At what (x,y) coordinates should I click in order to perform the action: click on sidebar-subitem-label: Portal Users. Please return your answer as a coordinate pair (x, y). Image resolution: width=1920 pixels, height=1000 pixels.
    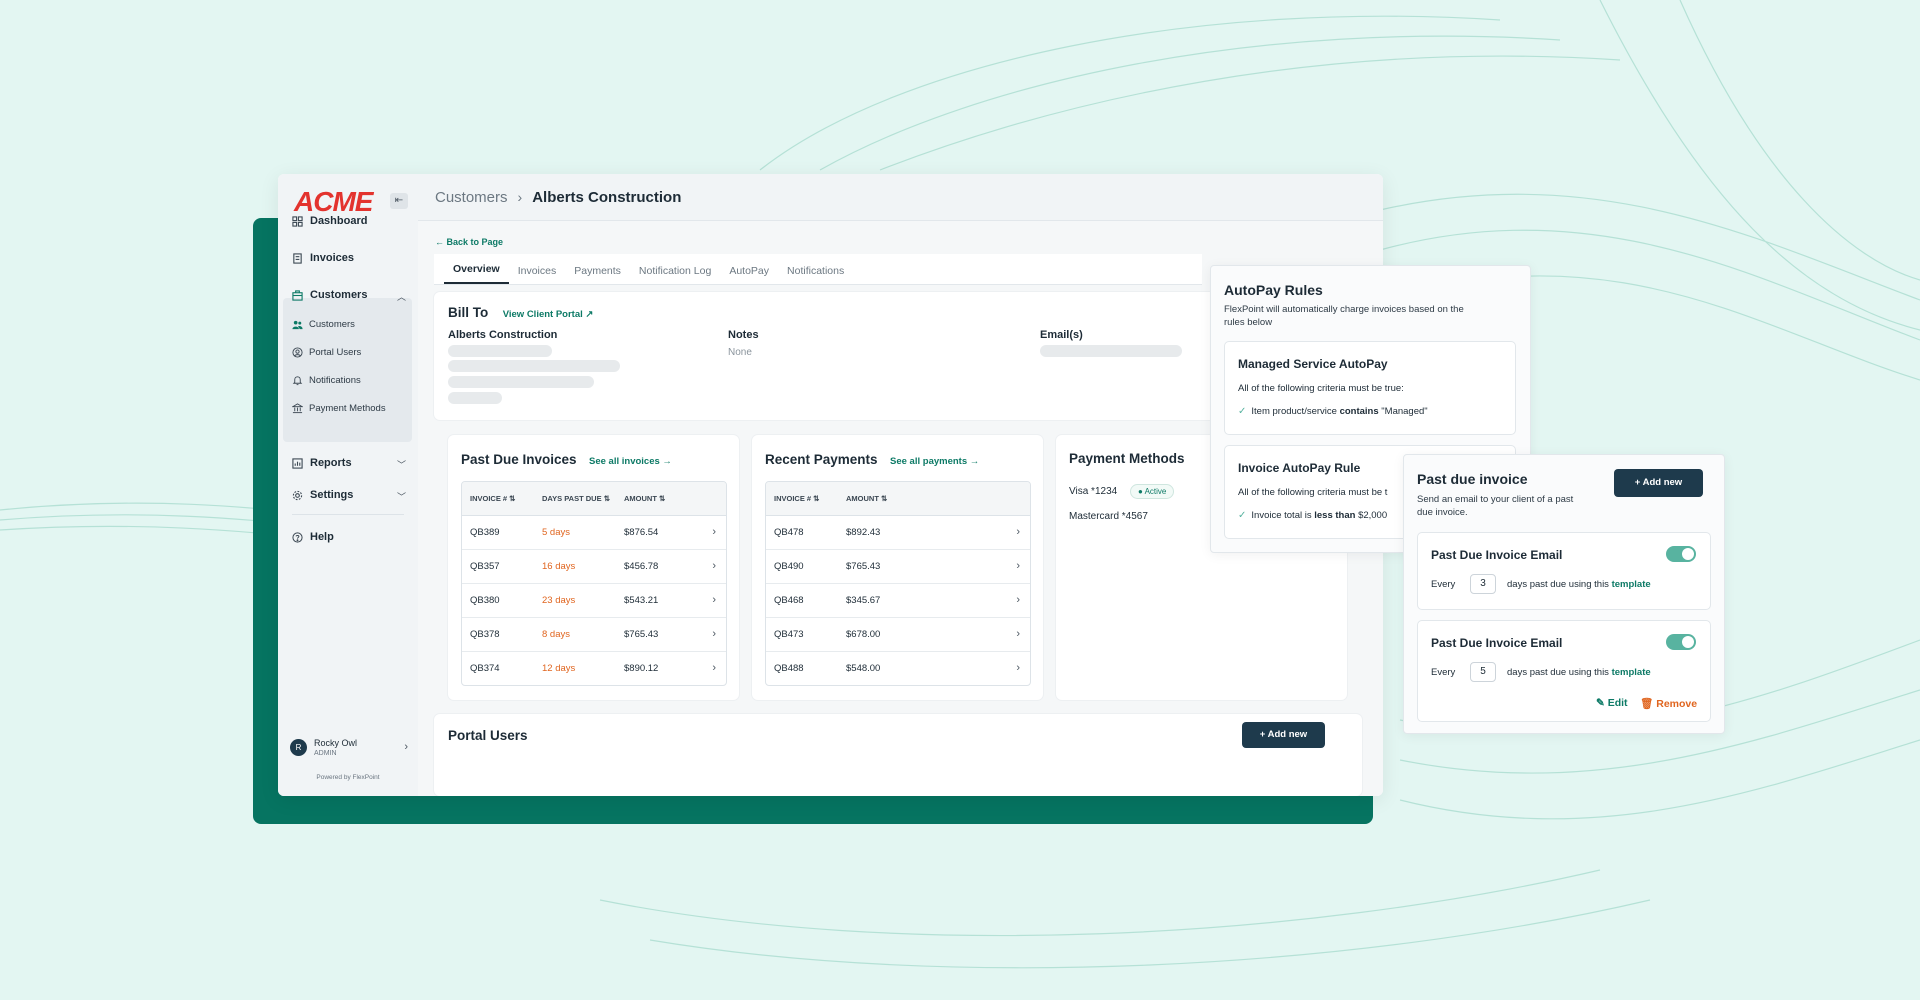
    Looking at the image, I should click on (335, 352).